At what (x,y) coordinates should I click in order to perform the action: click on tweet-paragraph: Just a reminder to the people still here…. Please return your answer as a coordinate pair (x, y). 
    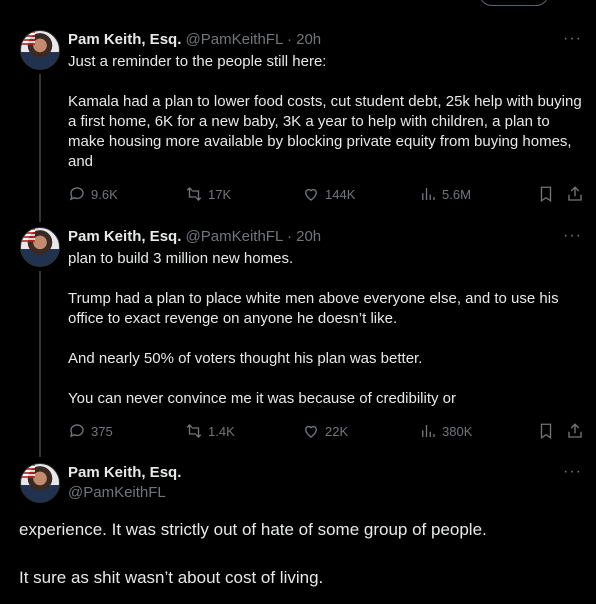
    Looking at the image, I should click on (197, 61).